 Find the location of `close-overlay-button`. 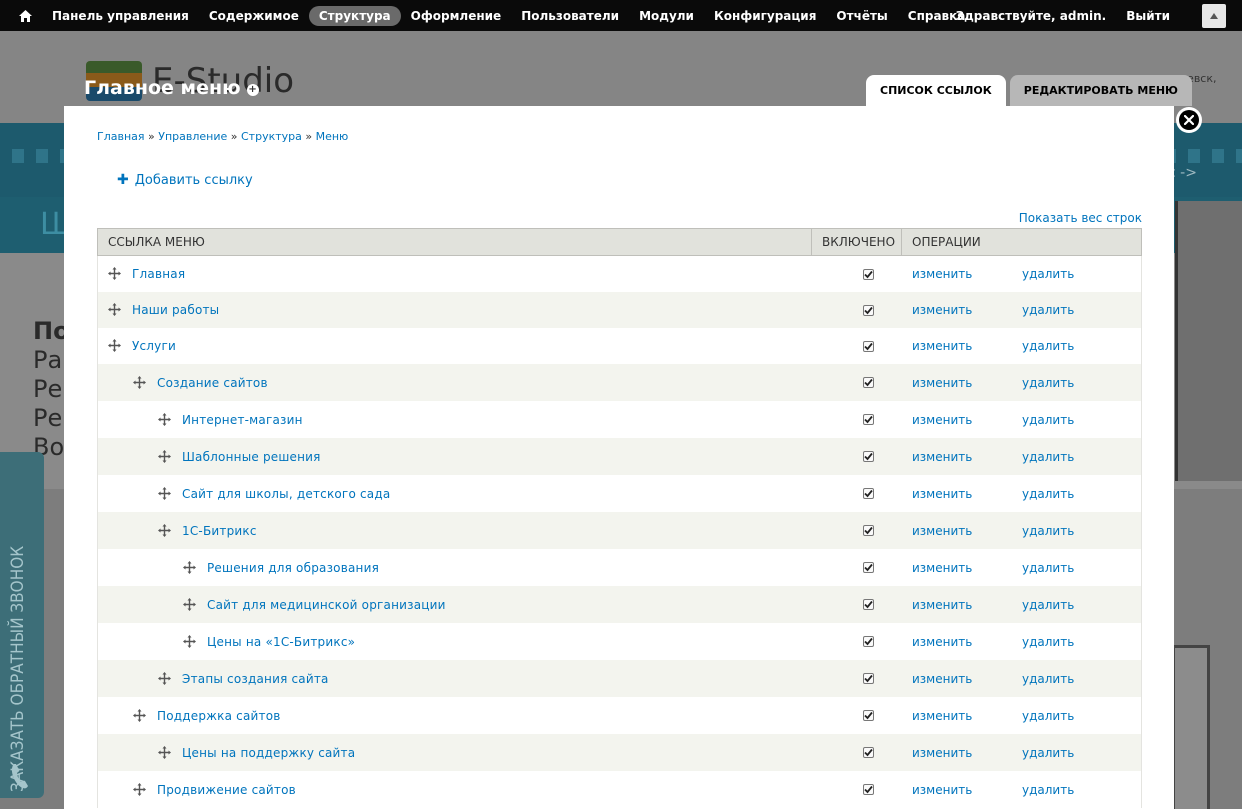

close-overlay-button is located at coordinates (1189, 120).